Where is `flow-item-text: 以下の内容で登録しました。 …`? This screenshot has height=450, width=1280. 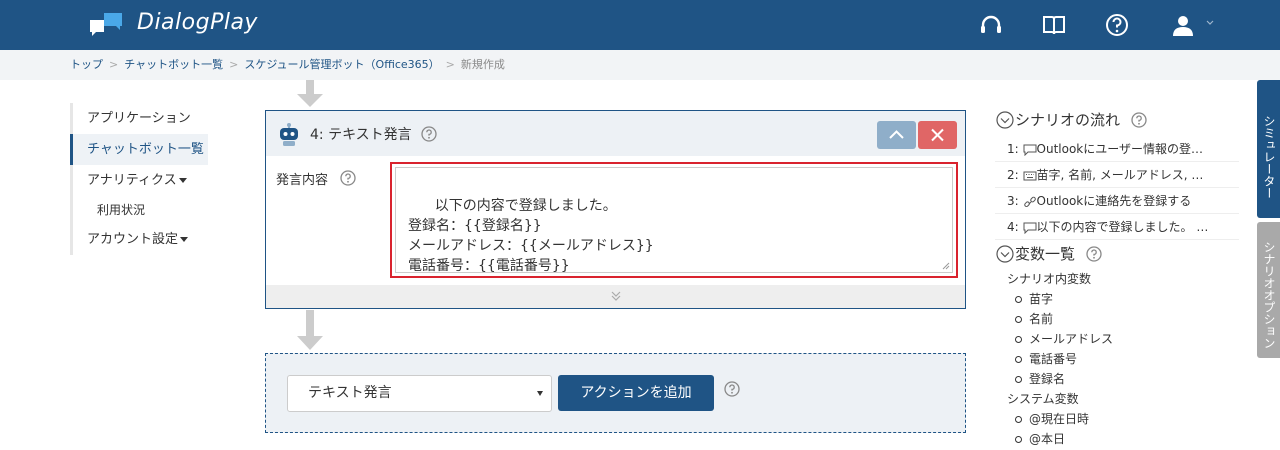
flow-item-text: 以下の内容で登録しました。 … is located at coordinates (1122, 227).